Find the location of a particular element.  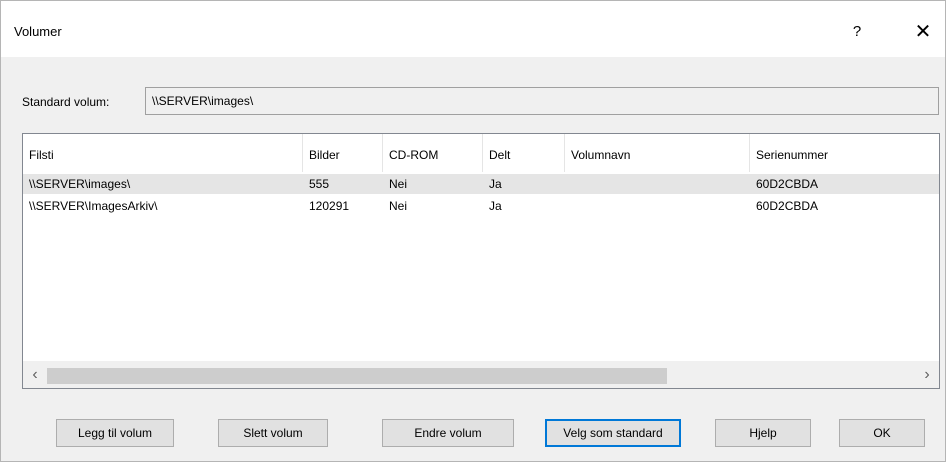

title-bar: Volumer ? ✕ is located at coordinates (473, 29).